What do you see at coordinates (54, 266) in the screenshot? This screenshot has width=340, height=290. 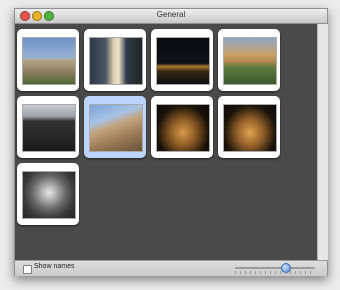 I see `show-names-label: Show names` at bounding box center [54, 266].